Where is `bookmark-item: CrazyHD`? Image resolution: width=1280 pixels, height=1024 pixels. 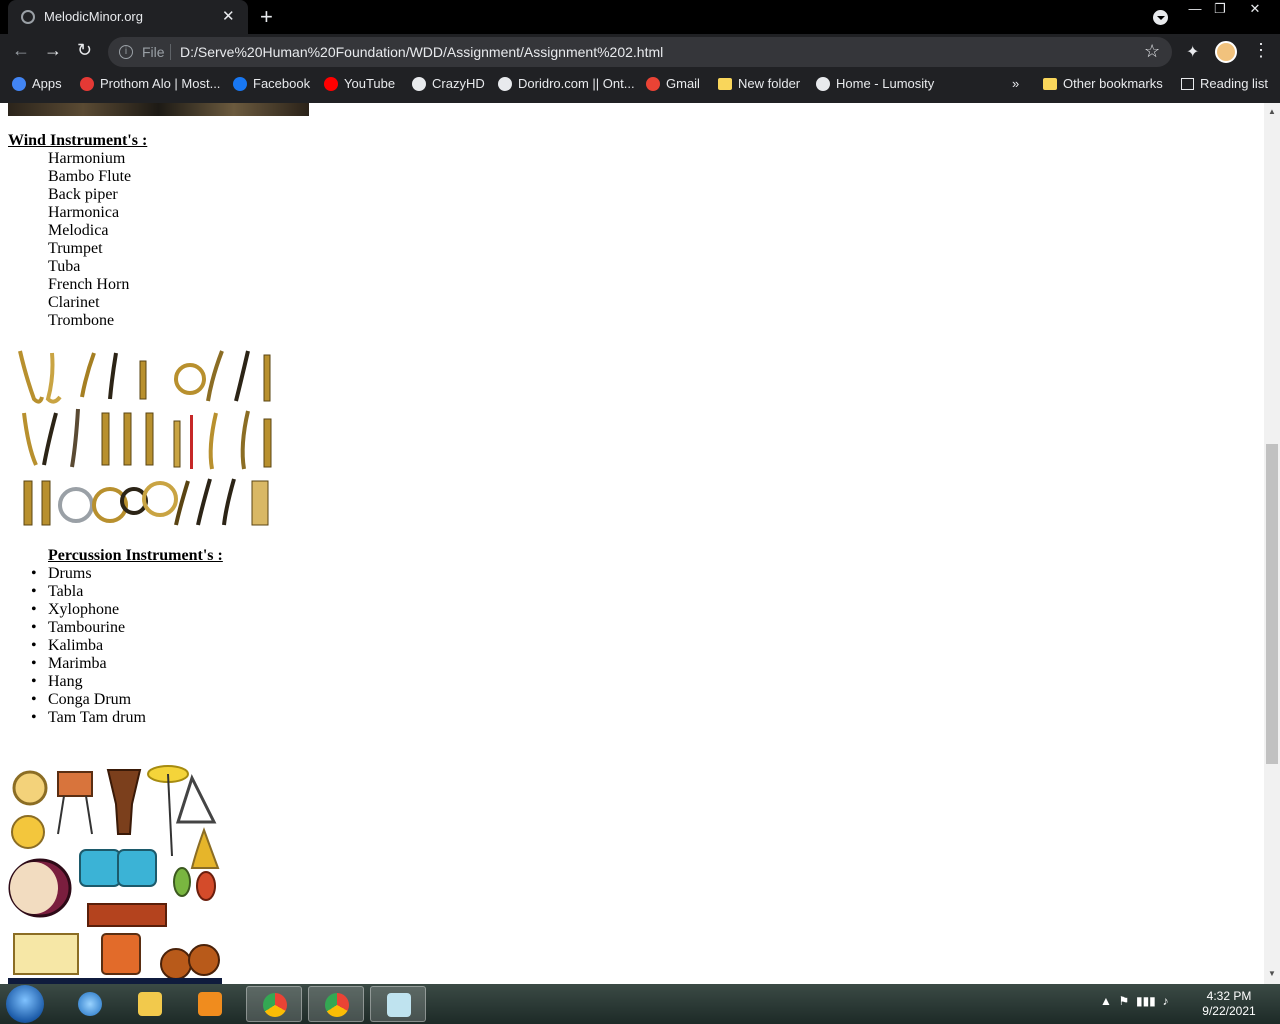 bookmark-item: CrazyHD is located at coordinates (448, 83).